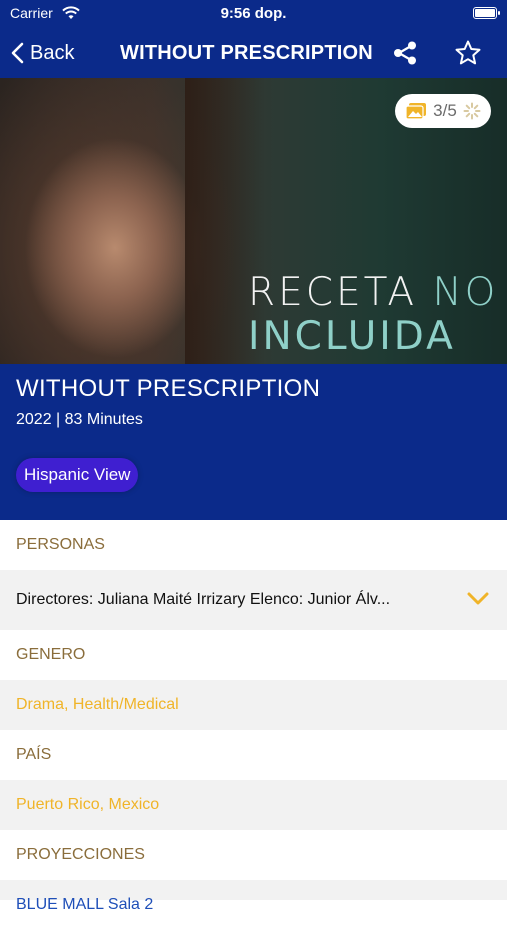 The width and height of the screenshot is (507, 930). Describe the element at coordinates (253, 755) in the screenshot. I see `section-header-pais: PAÍS` at that location.